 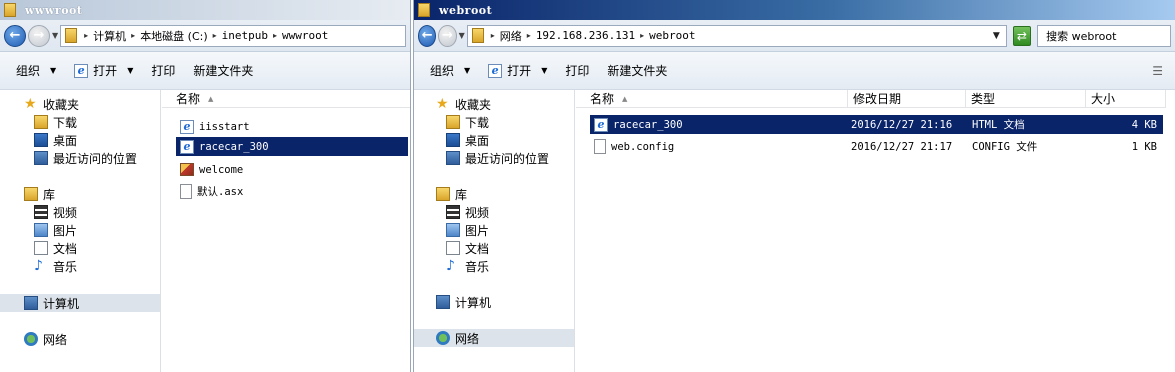 I want to click on file-row: e racecar_300, so click(x=292, y=146).